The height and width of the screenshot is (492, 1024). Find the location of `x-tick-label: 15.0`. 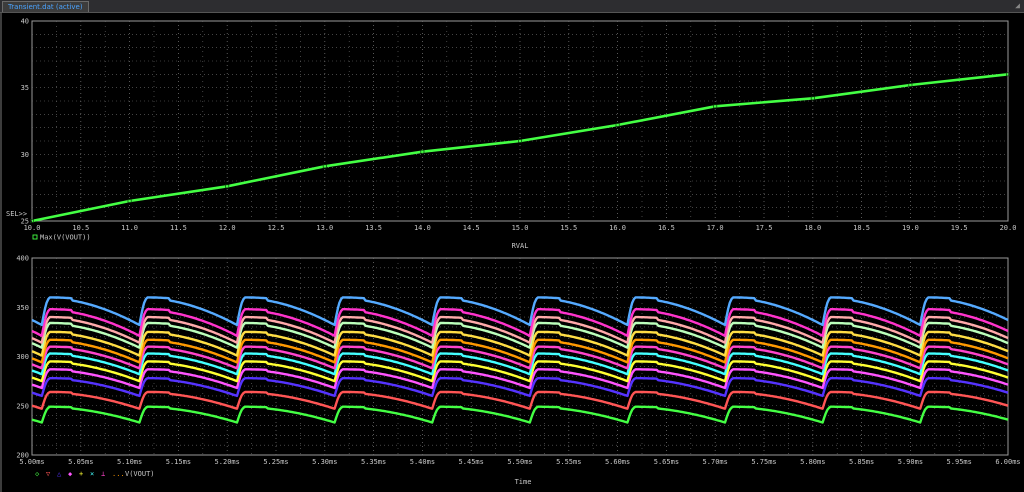

x-tick-label: 15.0 is located at coordinates (520, 228).